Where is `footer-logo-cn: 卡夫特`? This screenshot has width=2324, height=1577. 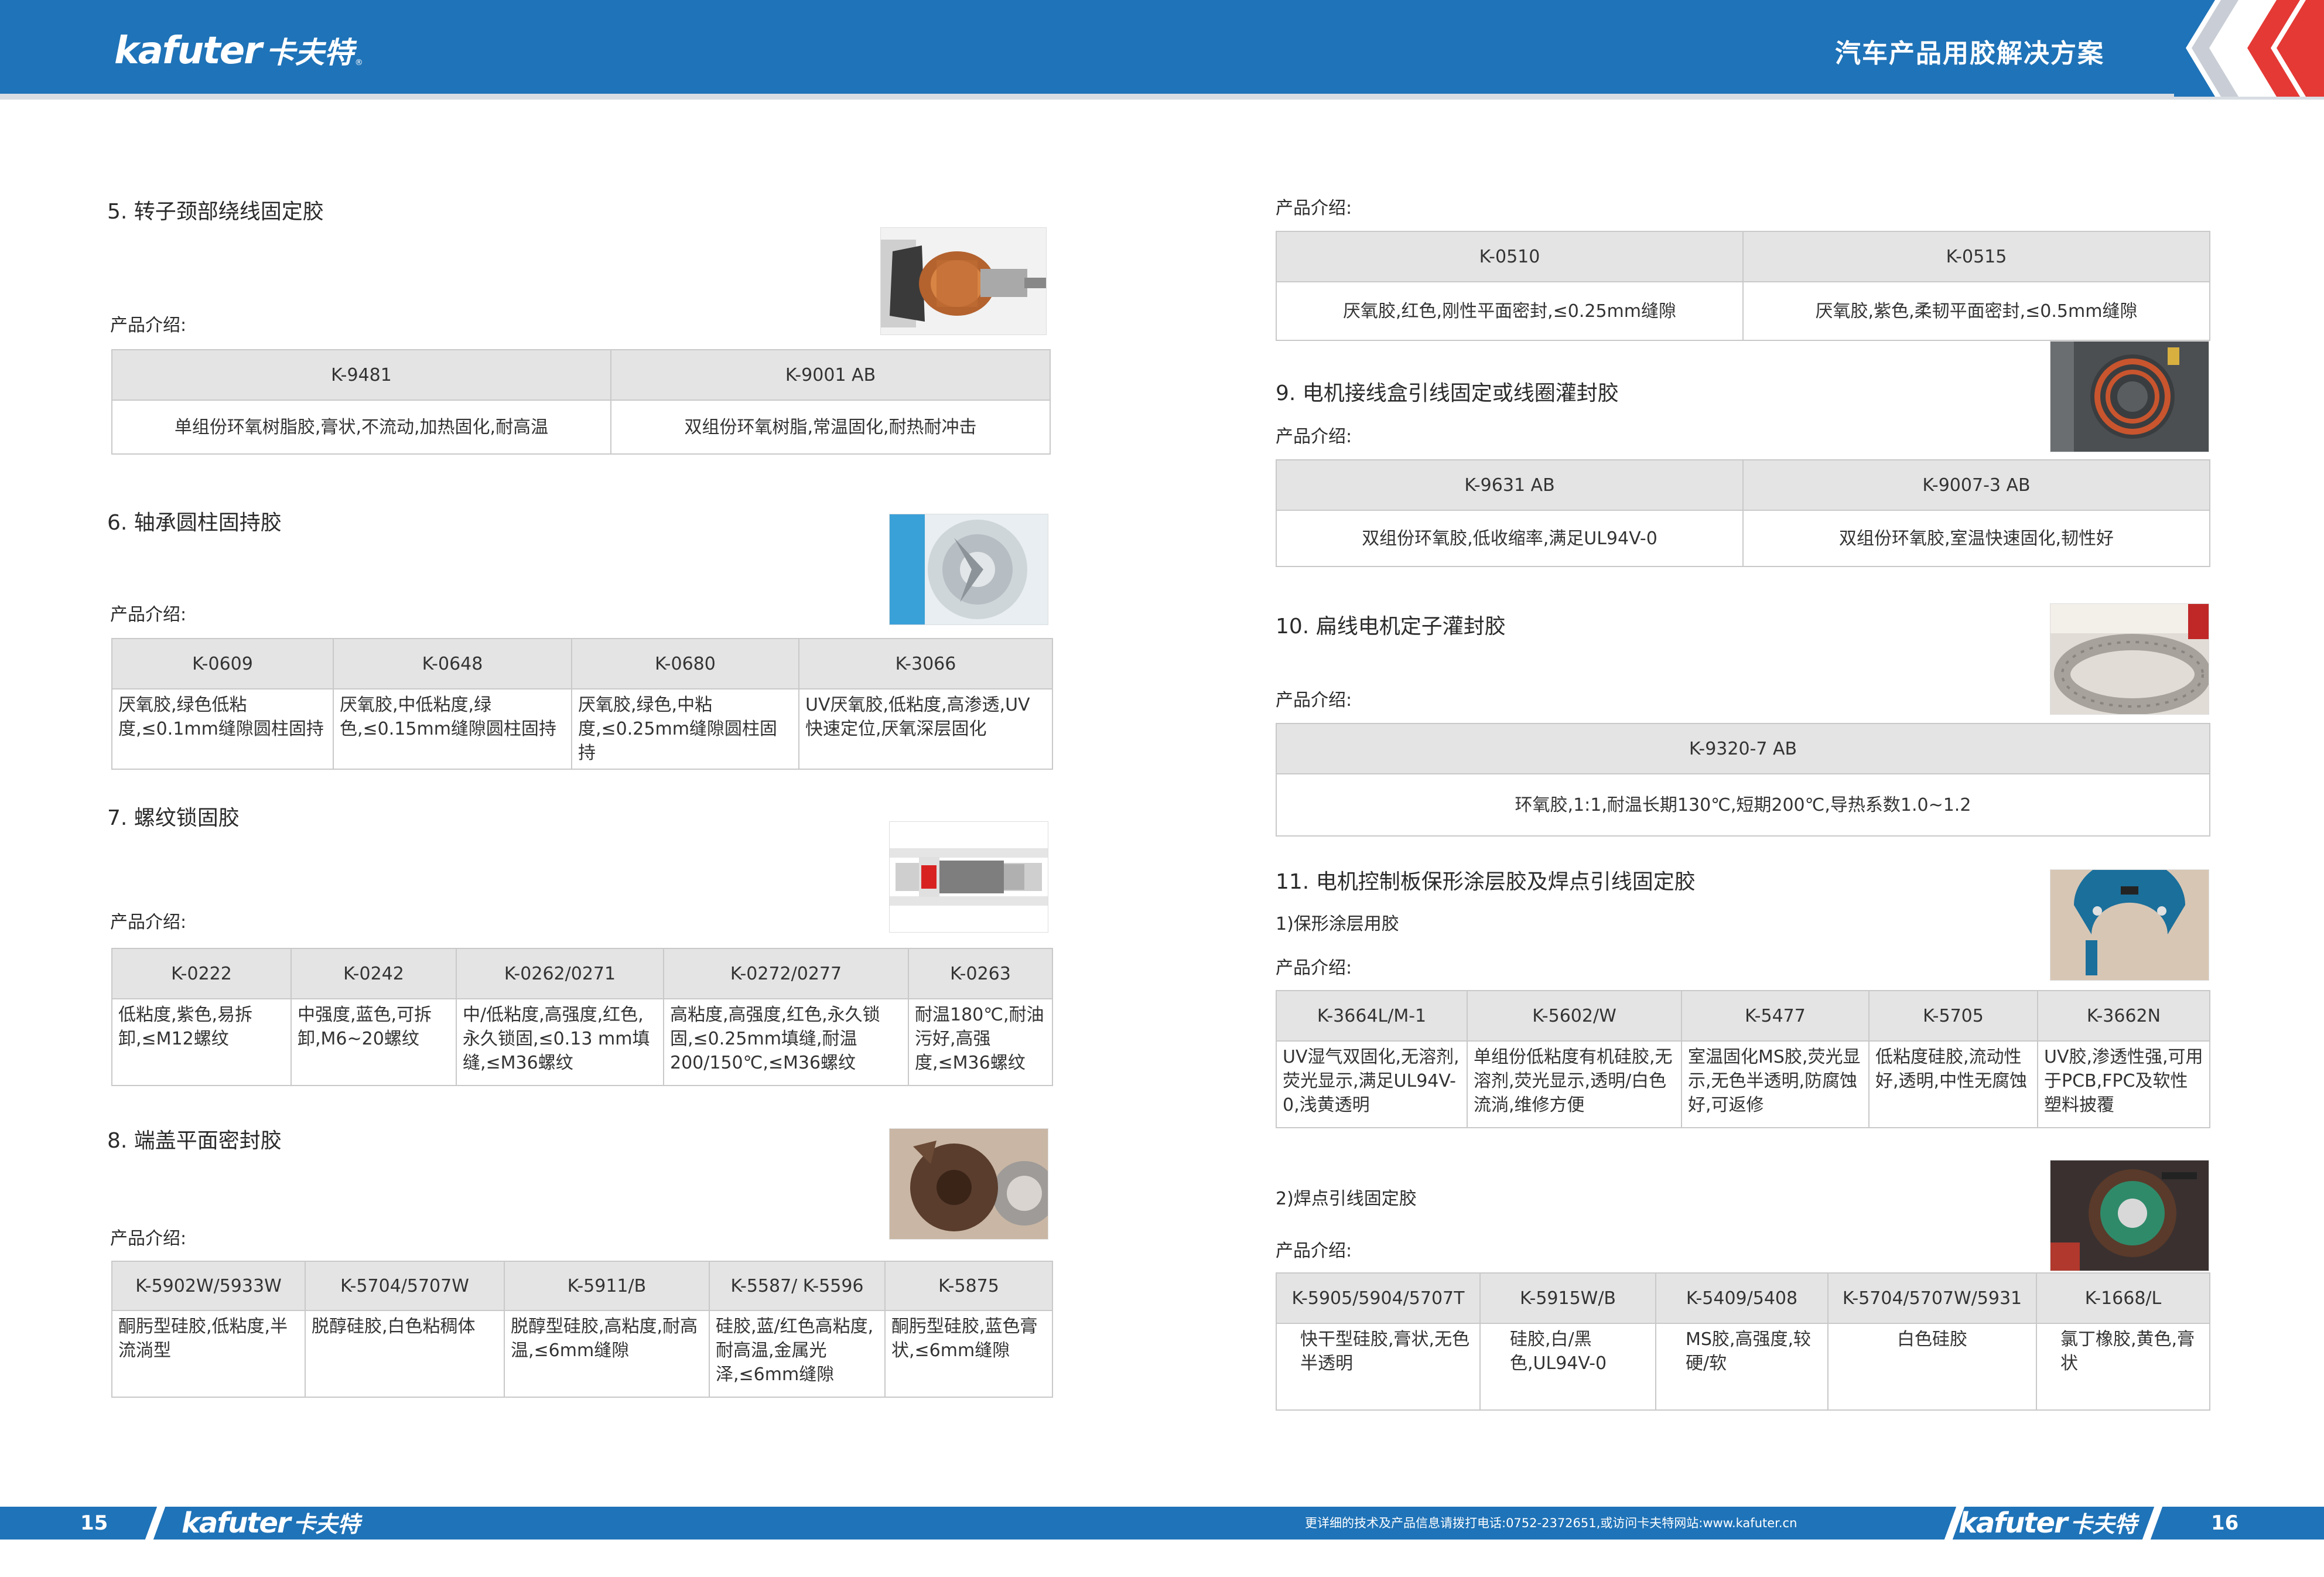
footer-logo-cn: 卡夫特 is located at coordinates (2103, 1524).